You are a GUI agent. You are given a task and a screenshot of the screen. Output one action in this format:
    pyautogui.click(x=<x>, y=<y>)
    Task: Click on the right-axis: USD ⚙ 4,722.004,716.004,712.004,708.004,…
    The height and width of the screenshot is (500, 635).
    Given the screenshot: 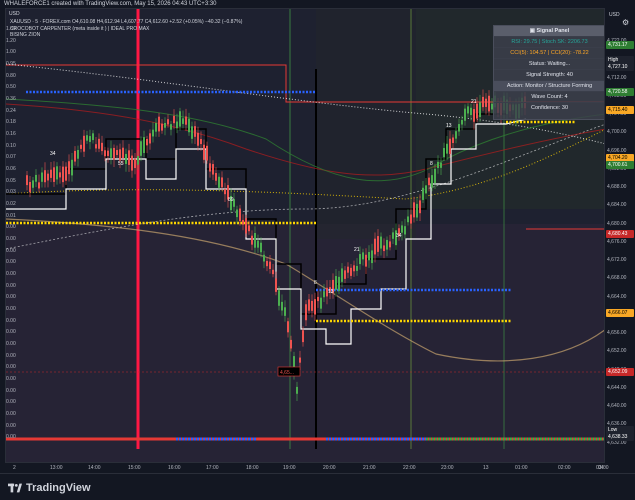 What is the action you would take?
    pyautogui.click(x=620, y=235)
    